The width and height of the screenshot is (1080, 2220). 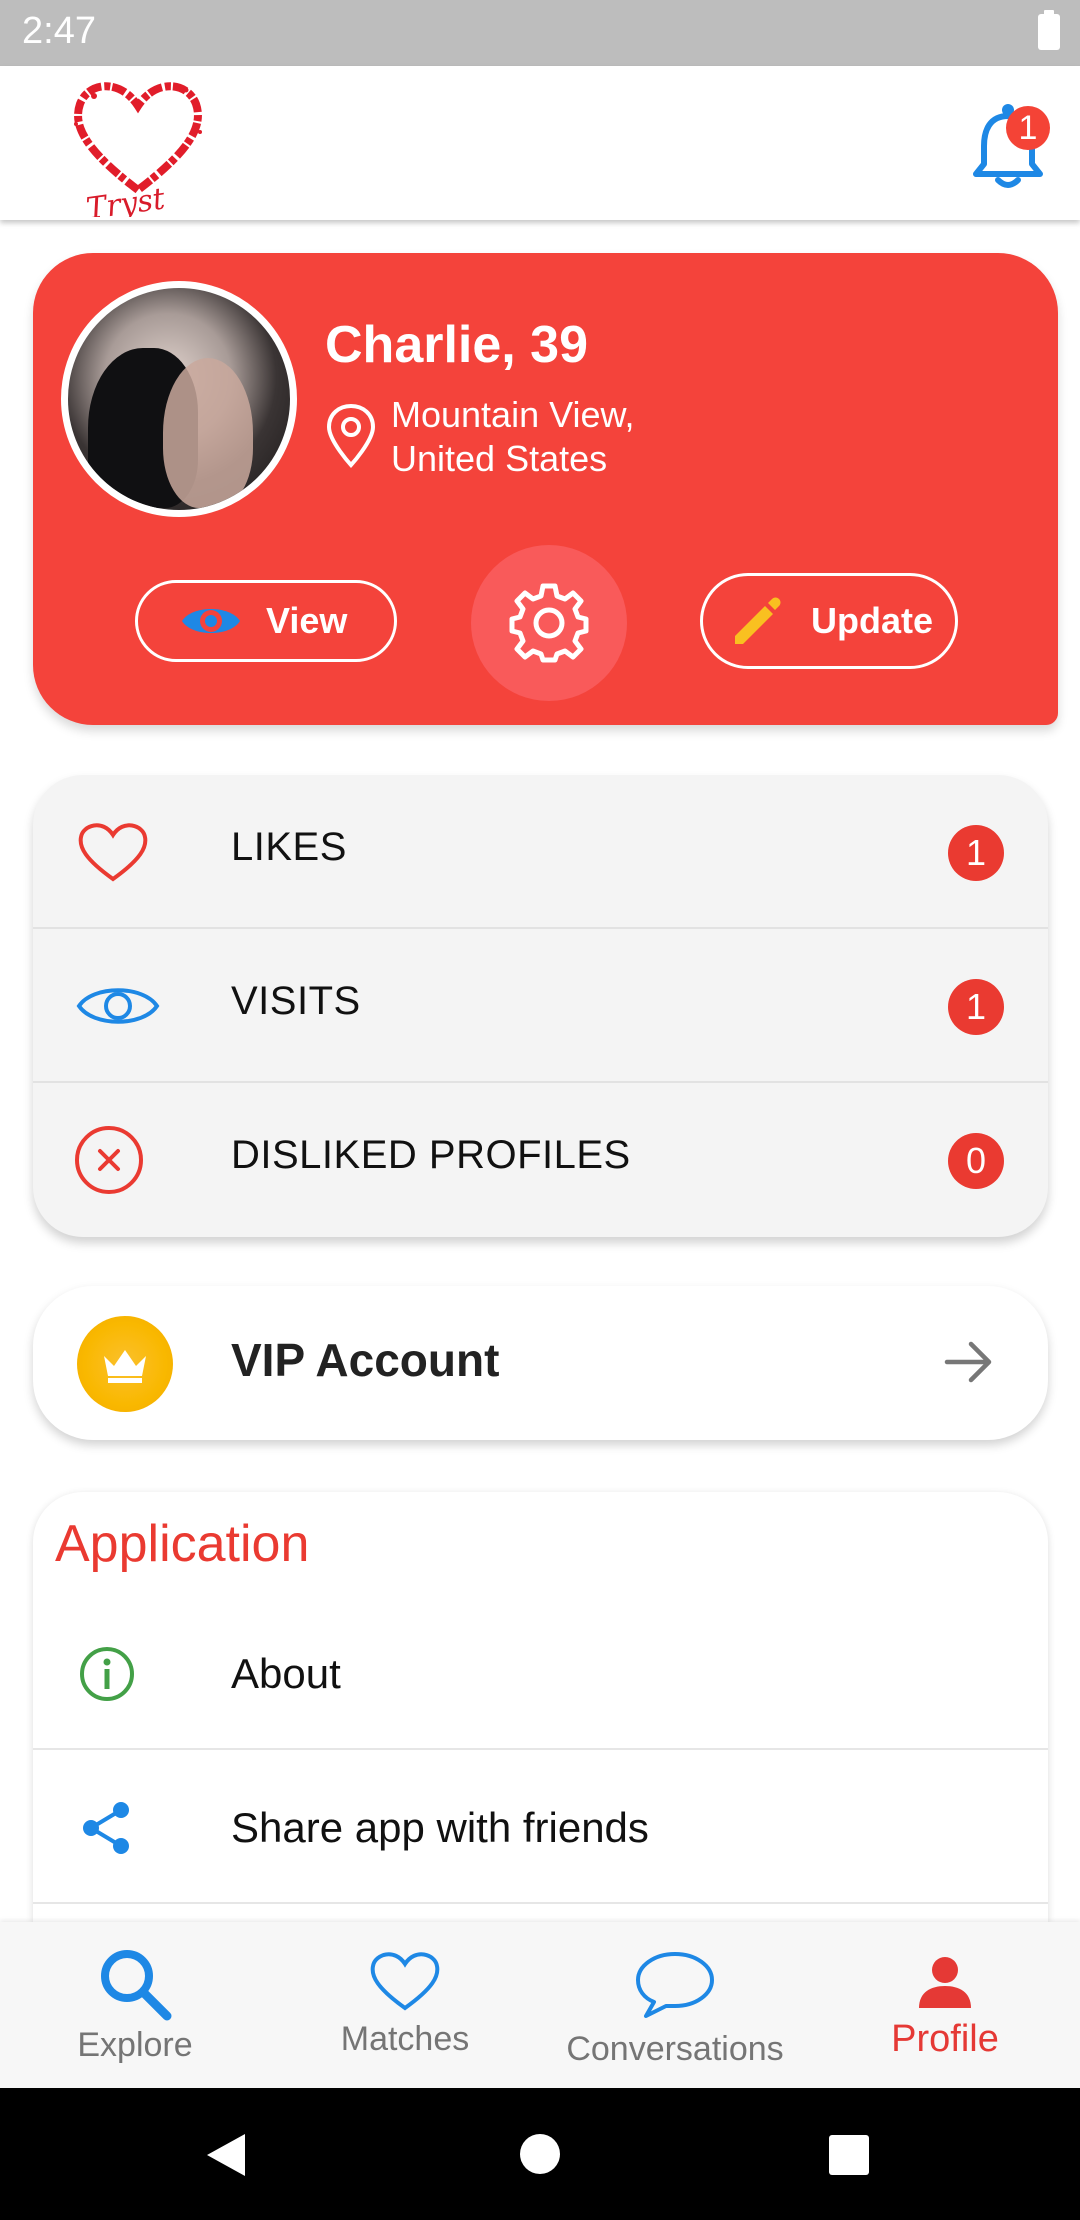 I want to click on gear-icon, so click(x=549, y=623).